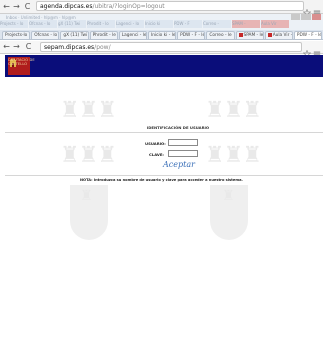 The image size is (323, 340). I want to click on address-host-inner: sepam.dipcas.es, so click(69, 47).